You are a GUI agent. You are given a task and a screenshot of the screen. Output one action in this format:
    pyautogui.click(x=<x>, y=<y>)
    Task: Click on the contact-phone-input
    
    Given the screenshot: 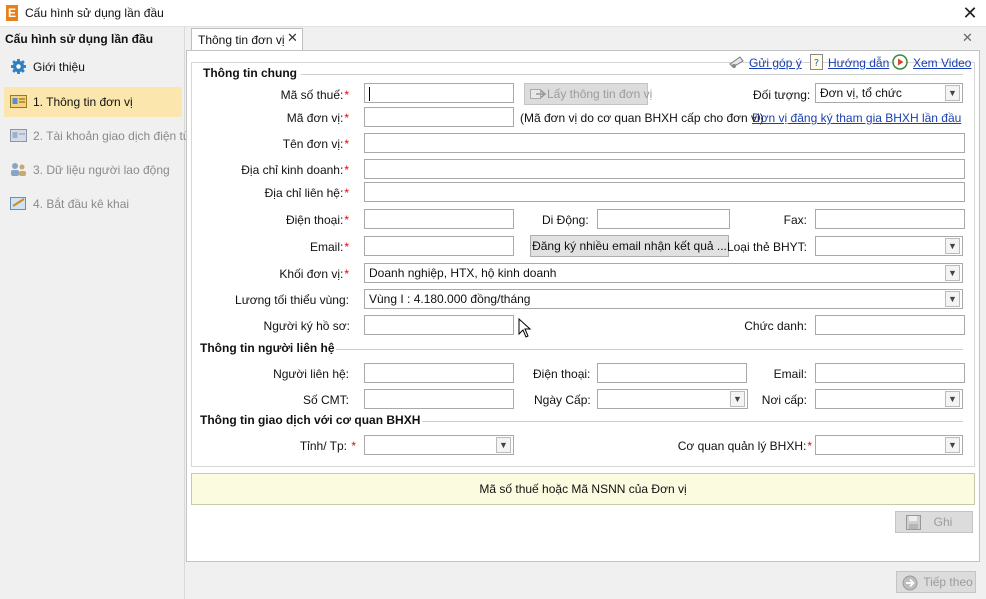 What is the action you would take?
    pyautogui.click(x=672, y=373)
    